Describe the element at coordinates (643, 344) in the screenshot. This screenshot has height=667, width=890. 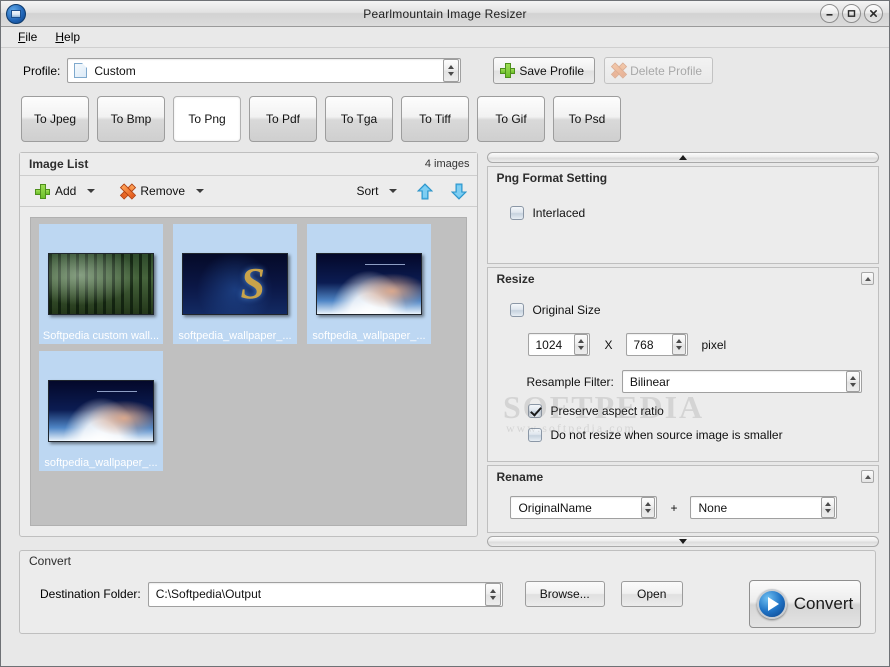
I see `height-value: 768` at that location.